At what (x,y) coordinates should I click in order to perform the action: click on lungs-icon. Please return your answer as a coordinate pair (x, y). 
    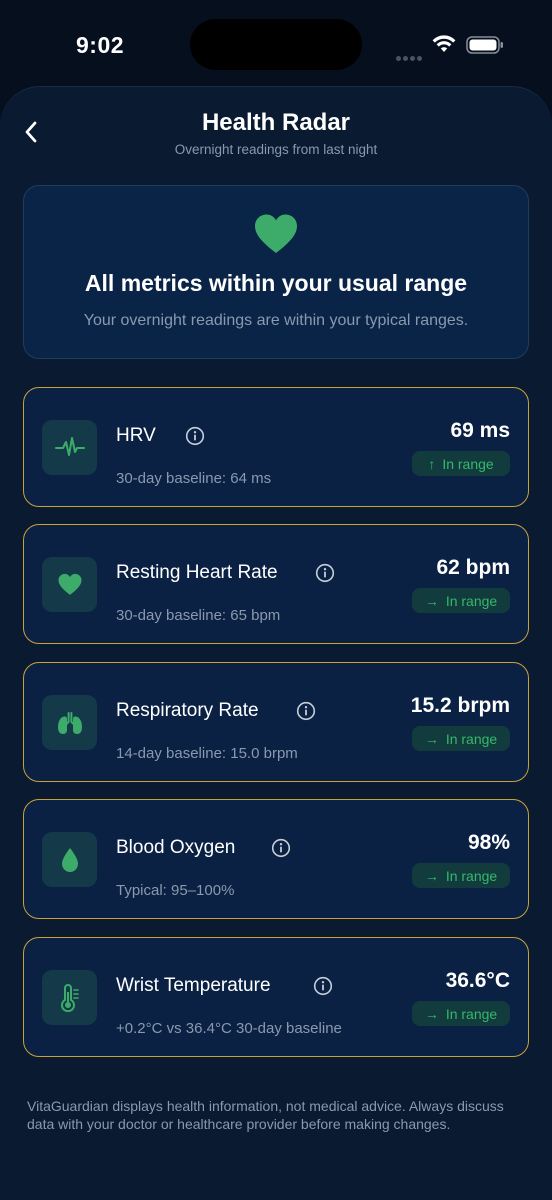
    Looking at the image, I should click on (69, 722).